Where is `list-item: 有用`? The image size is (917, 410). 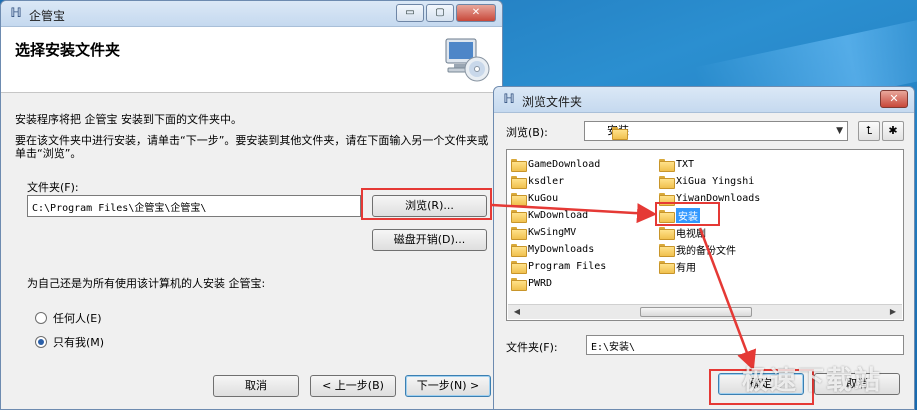 list-item: 有用 is located at coordinates (677, 266).